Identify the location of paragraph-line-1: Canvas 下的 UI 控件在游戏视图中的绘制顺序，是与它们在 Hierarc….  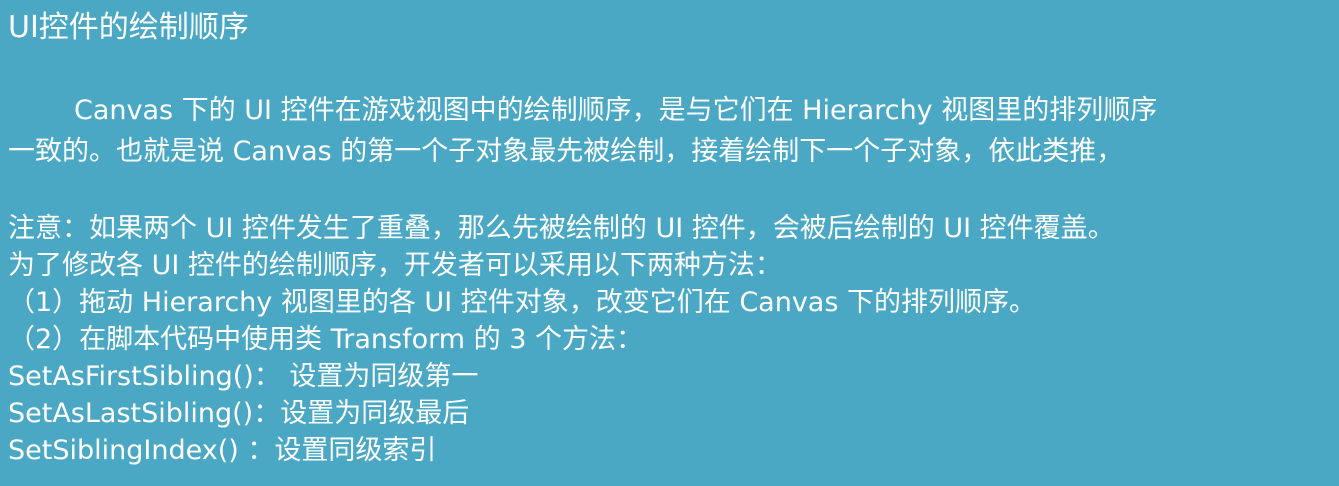
(616, 110).